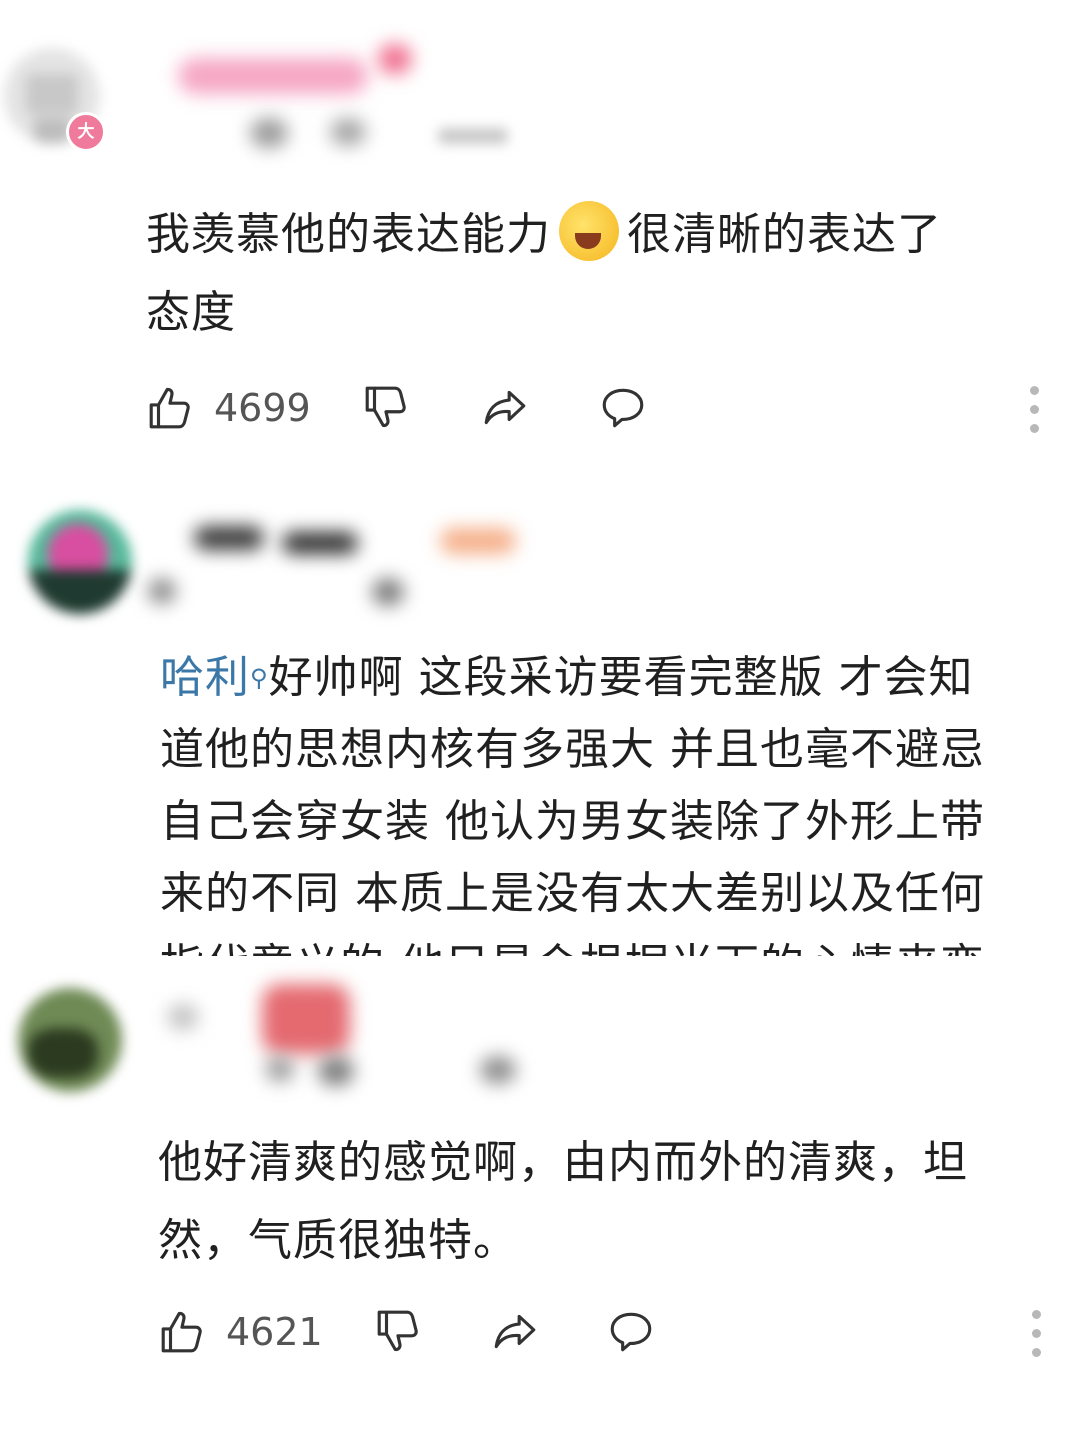  What do you see at coordinates (596, 274) in the screenshot?
I see `comment-text: 我羡慕他的表达能力 很清晰的表达了 态度` at bounding box center [596, 274].